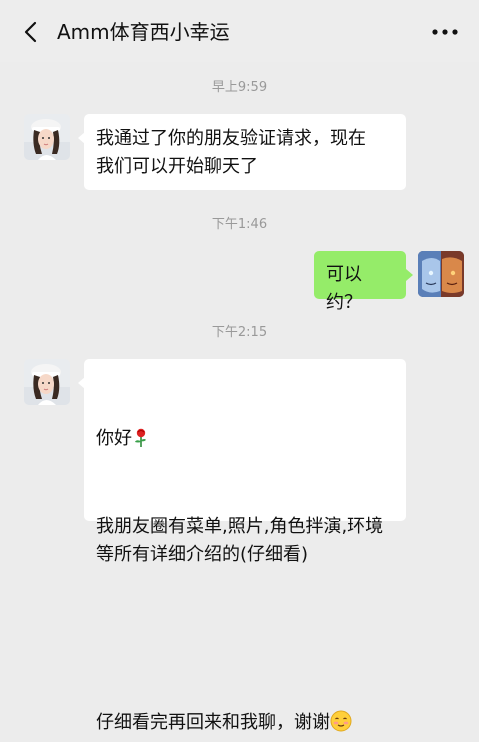 The height and width of the screenshot is (742, 479). Describe the element at coordinates (341, 725) in the screenshot. I see `blushing-face-icon` at that location.